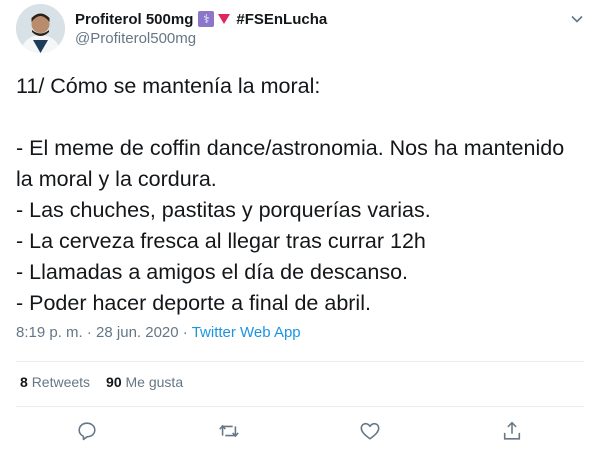 The height and width of the screenshot is (459, 600). I want to click on likes-label: Me gusta, so click(154, 382).